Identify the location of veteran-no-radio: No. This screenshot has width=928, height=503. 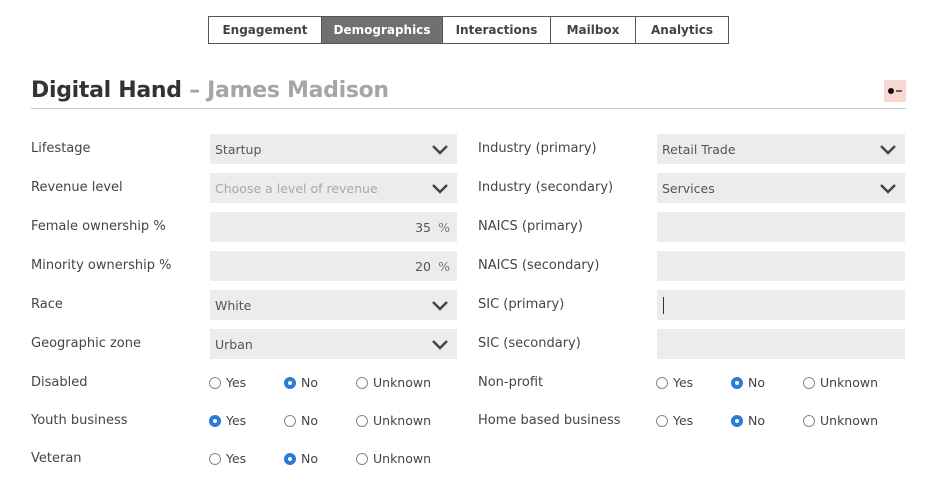
(301, 458).